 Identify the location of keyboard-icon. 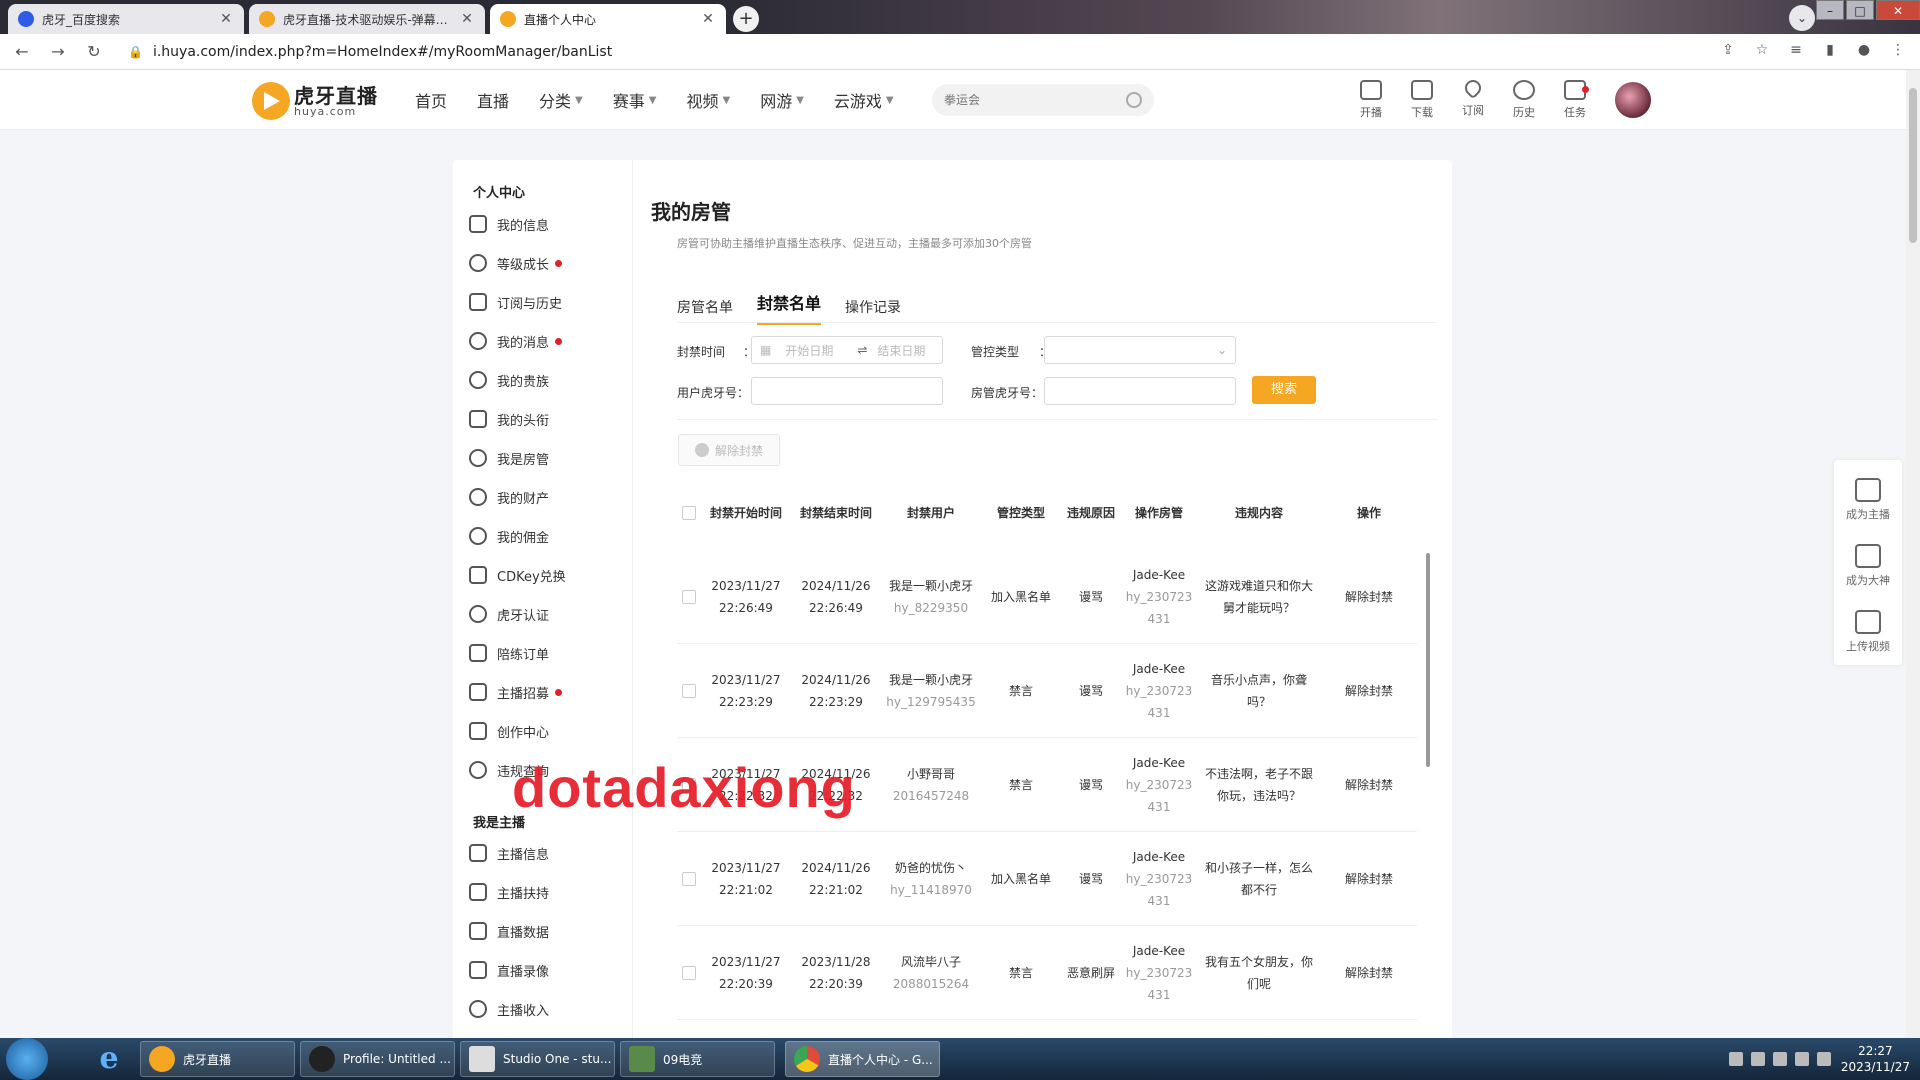
(1735, 1059).